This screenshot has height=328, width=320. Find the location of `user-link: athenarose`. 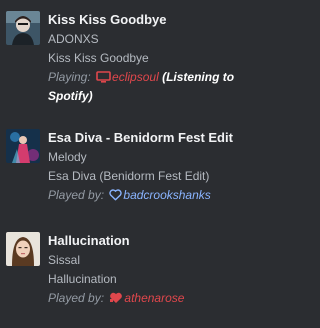

user-link: athenarose is located at coordinates (154, 298).